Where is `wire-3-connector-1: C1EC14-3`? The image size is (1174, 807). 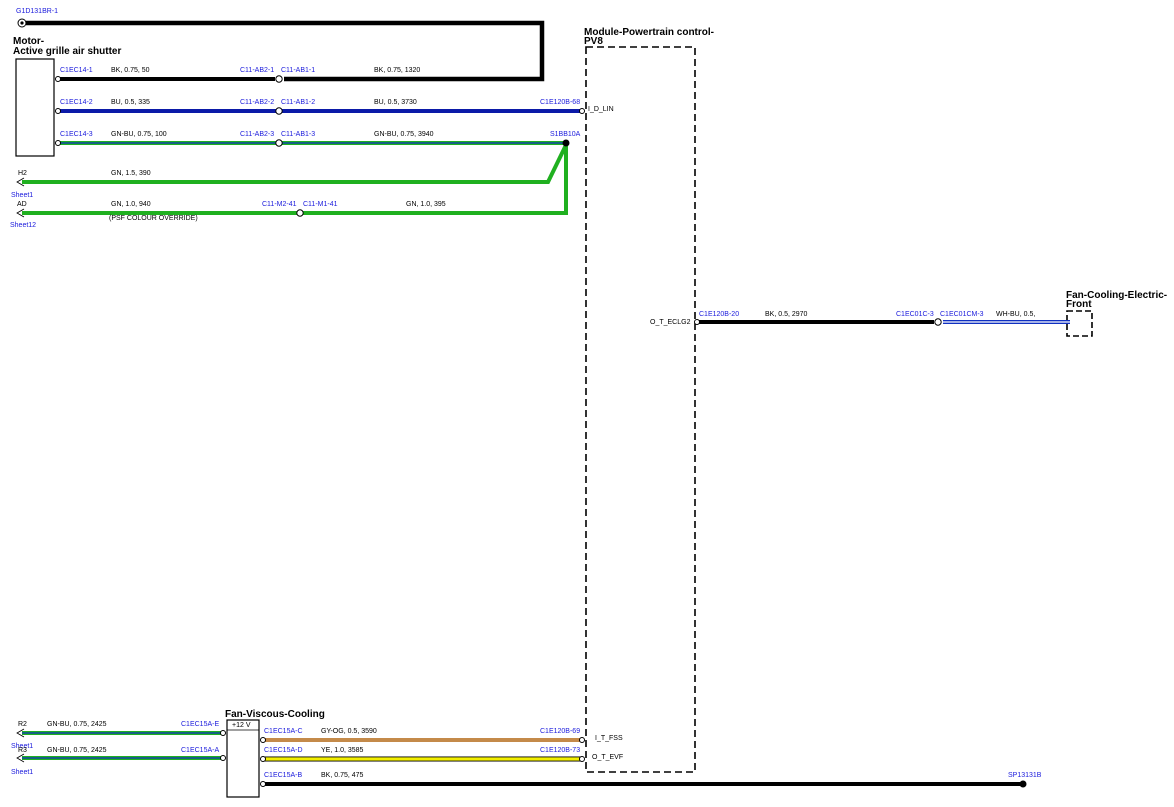
wire-3-connector-1: C1EC14-3 is located at coordinates (76, 134).